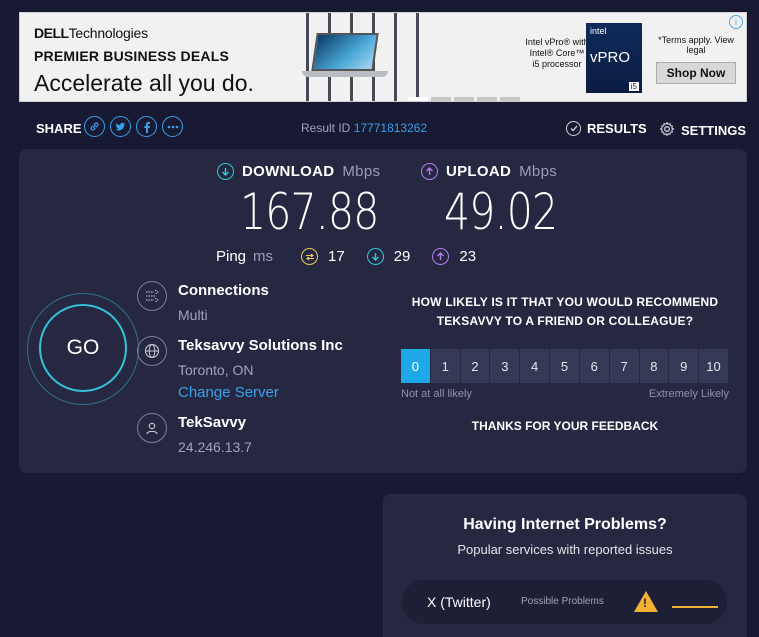  I want to click on ping-row: Ping ms 17 29 23, so click(357, 256).